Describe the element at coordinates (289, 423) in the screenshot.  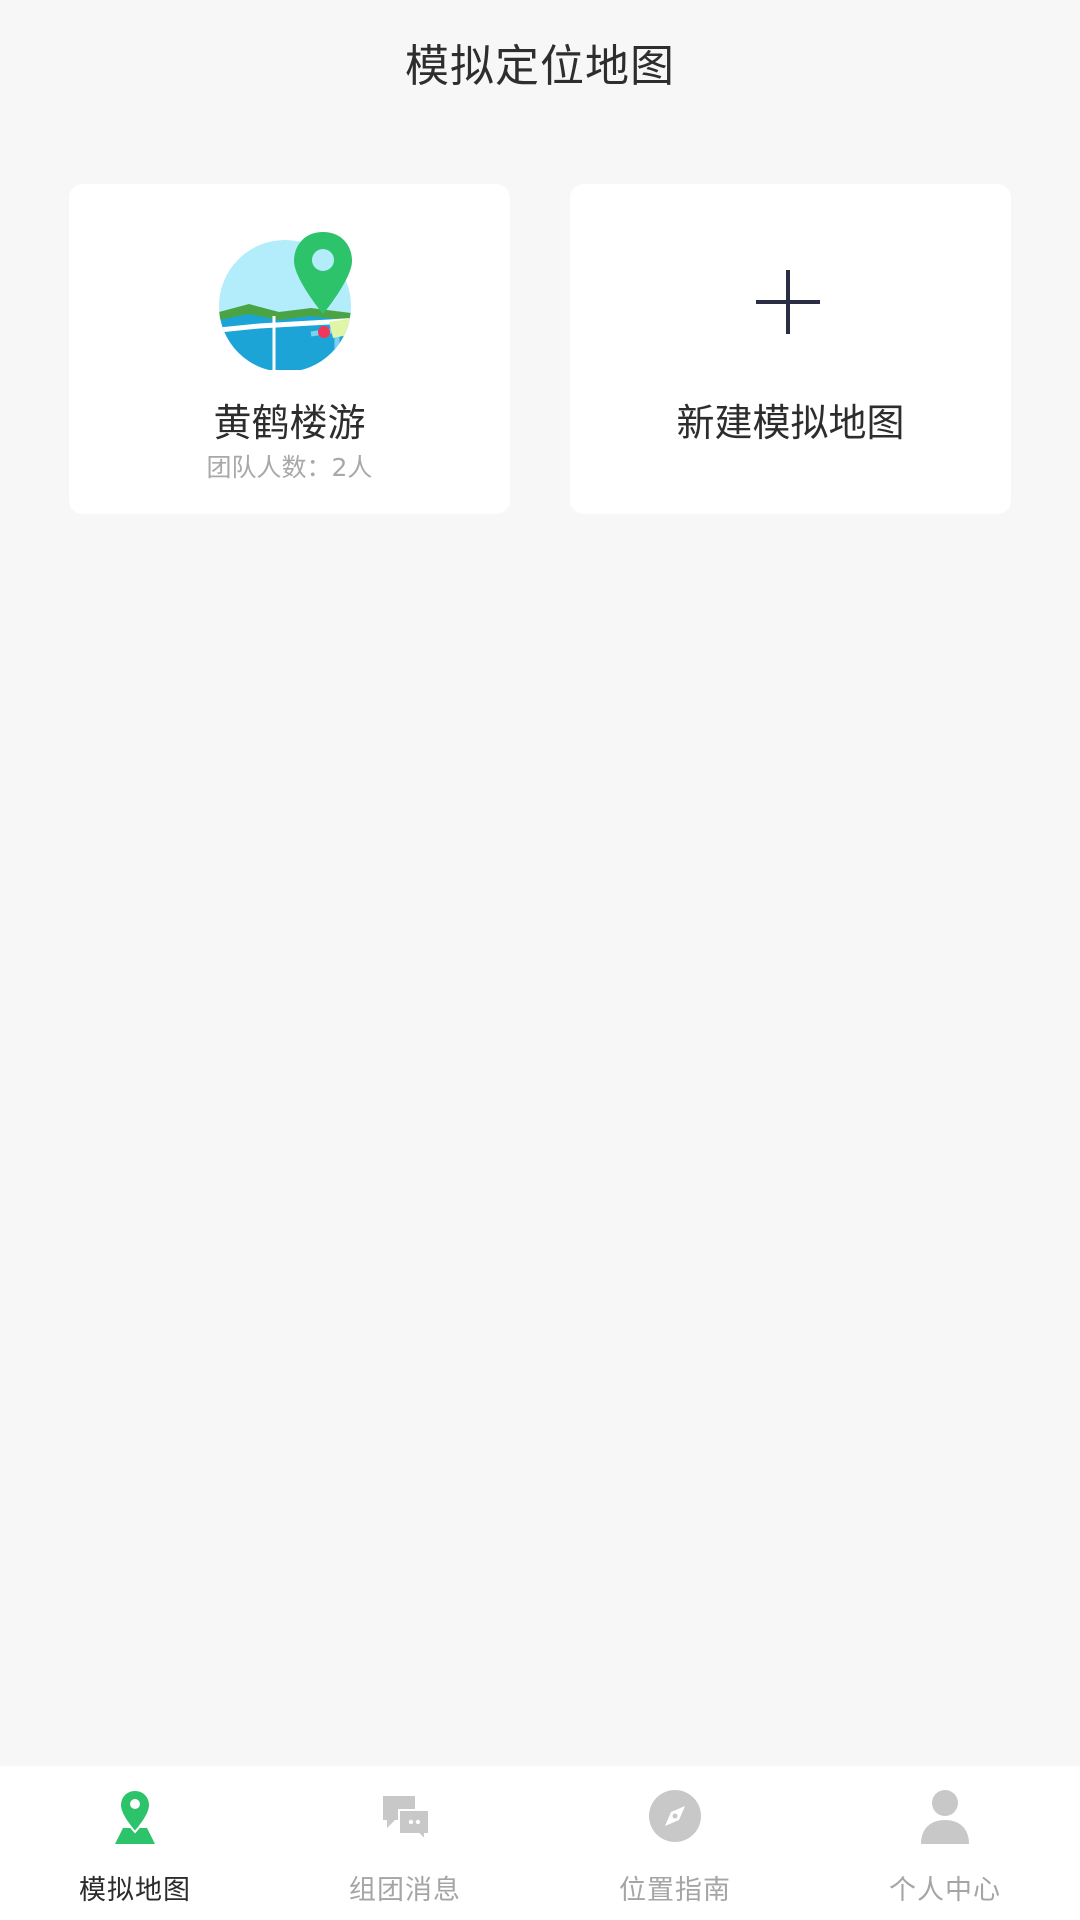
I see `map-card-title: 黄鹤楼游` at that location.